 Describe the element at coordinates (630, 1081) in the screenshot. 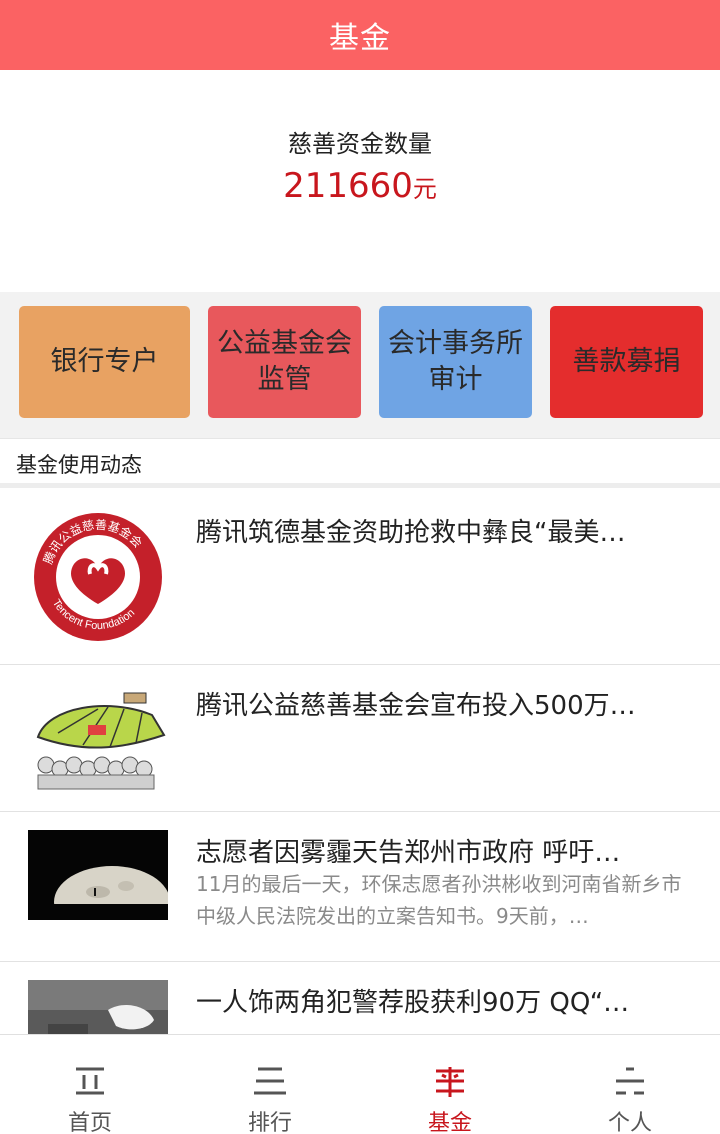

I see `person-icon` at that location.